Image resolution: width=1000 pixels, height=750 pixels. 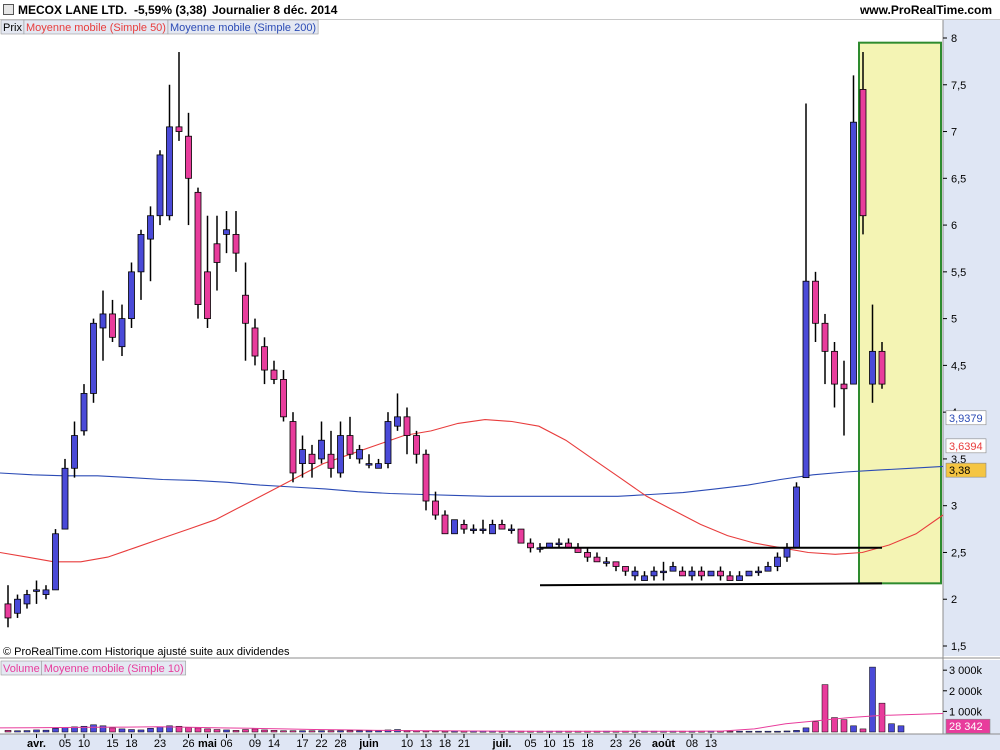 What do you see at coordinates (368, 744) in the screenshot?
I see `date-tick-label: juin` at bounding box center [368, 744].